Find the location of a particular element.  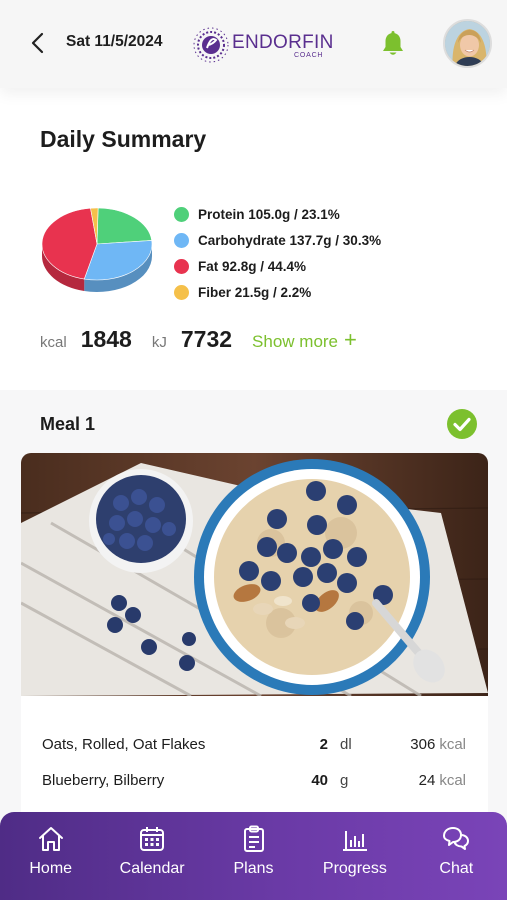

calendar-icon is located at coordinates (152, 839).